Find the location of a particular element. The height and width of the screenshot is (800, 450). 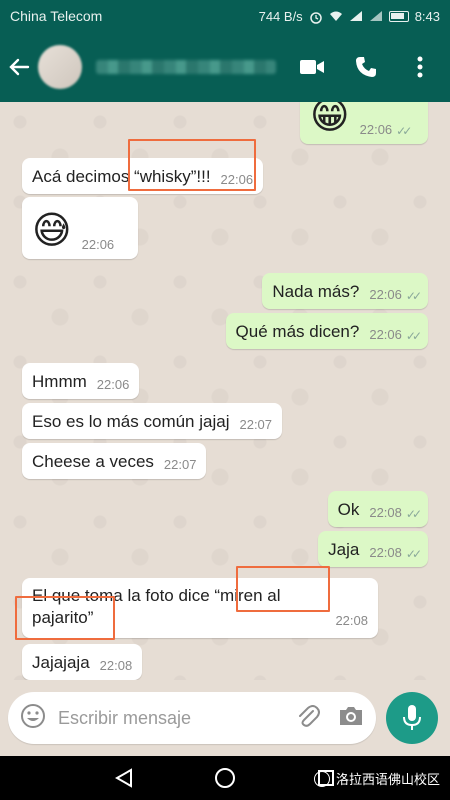

message-bubble-incoming: Jajajaja 22:08 is located at coordinates (82, 662).